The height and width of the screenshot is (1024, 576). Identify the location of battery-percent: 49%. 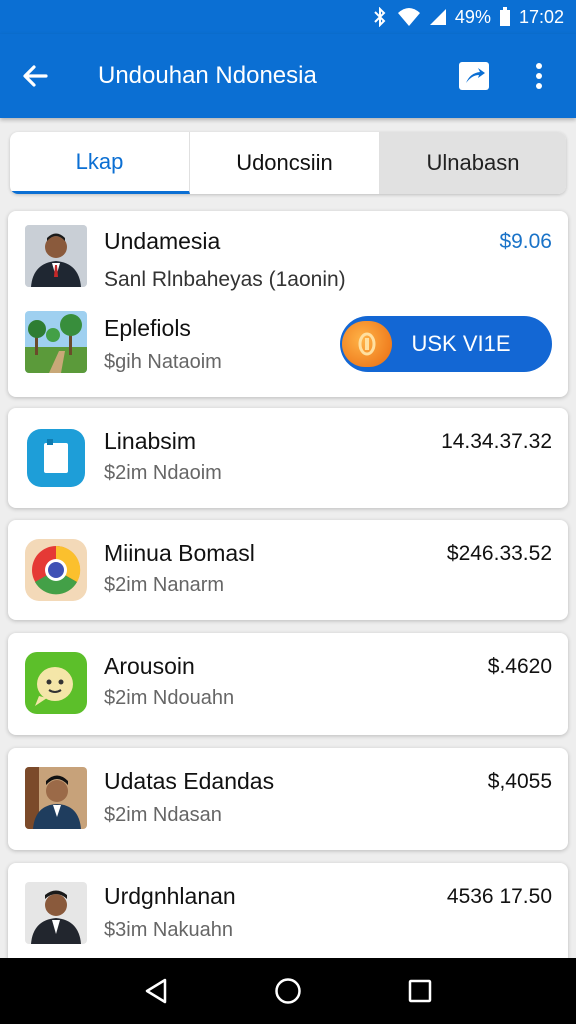
(472, 16).